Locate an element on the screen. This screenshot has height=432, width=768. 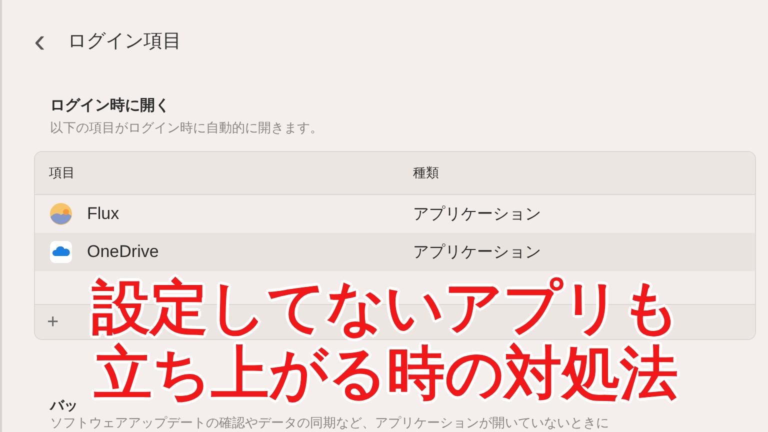
page-title: ログイン項目 is located at coordinates (124, 42).